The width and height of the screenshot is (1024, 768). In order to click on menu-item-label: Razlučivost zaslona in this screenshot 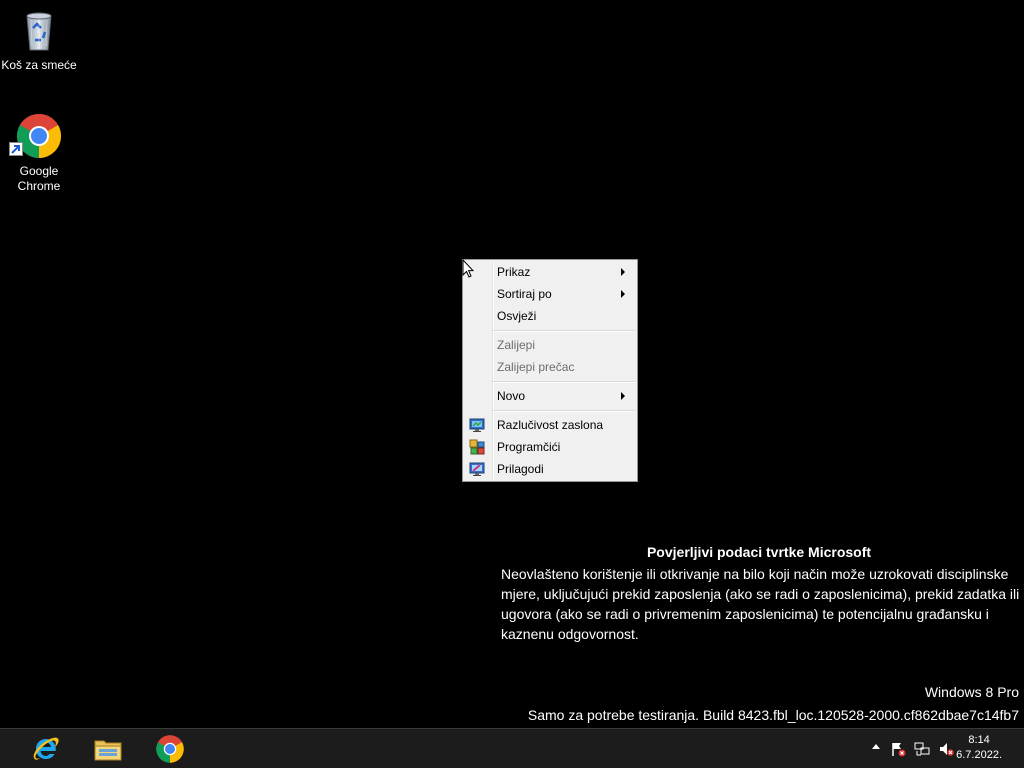, I will do `click(550, 425)`.